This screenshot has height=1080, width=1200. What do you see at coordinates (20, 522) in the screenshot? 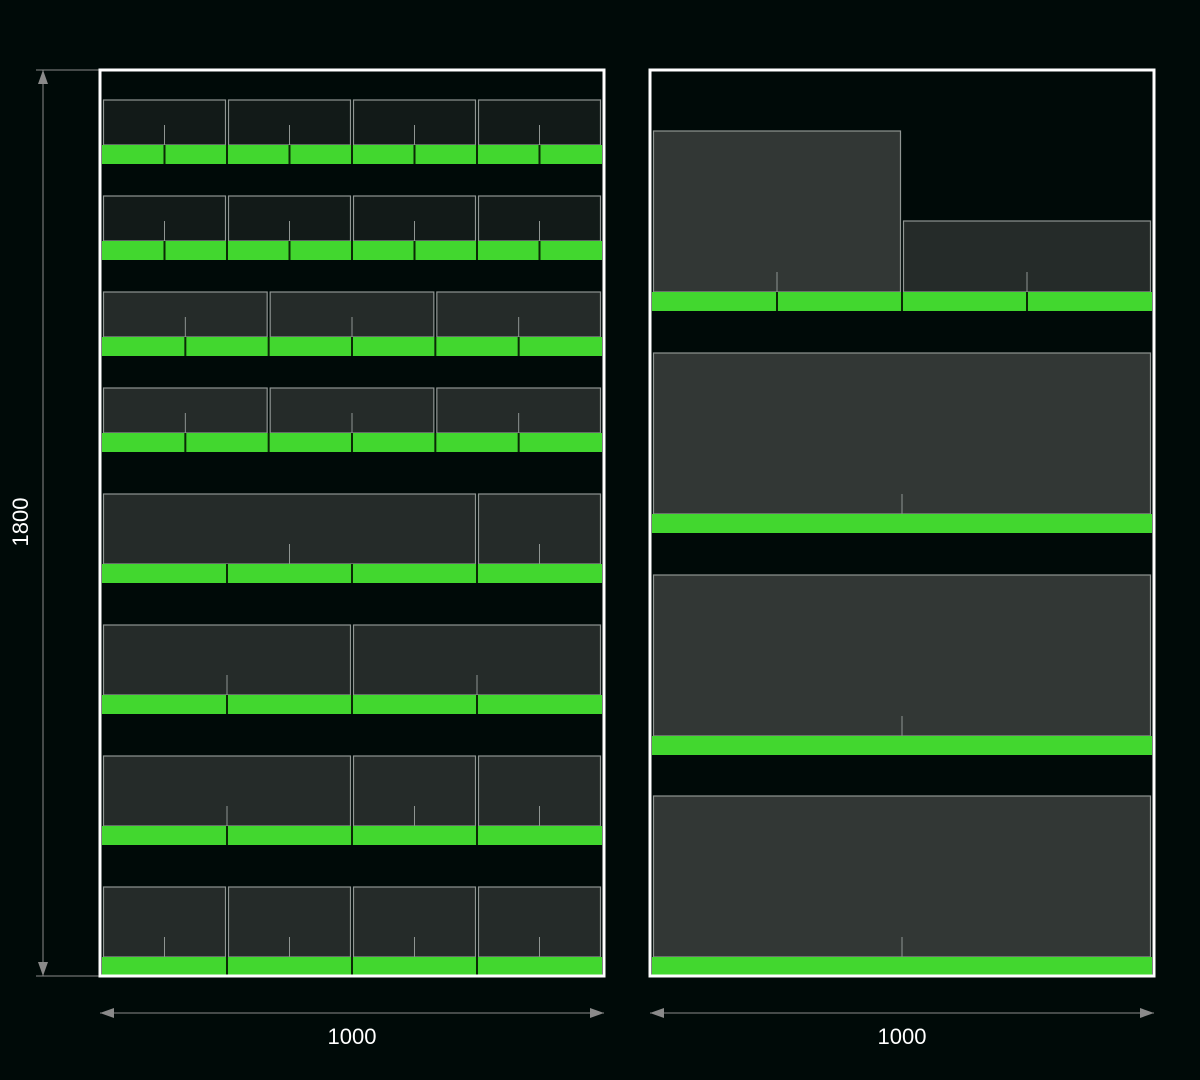
I see `height-label: 1800` at bounding box center [20, 522].